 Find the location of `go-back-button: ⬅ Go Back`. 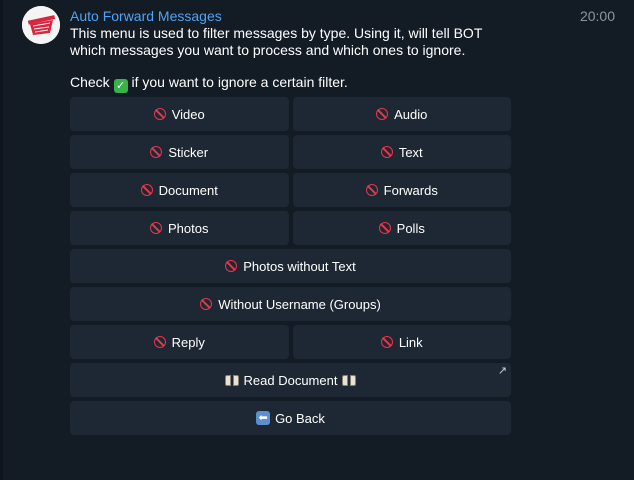

go-back-button: ⬅ Go Back is located at coordinates (290, 418).